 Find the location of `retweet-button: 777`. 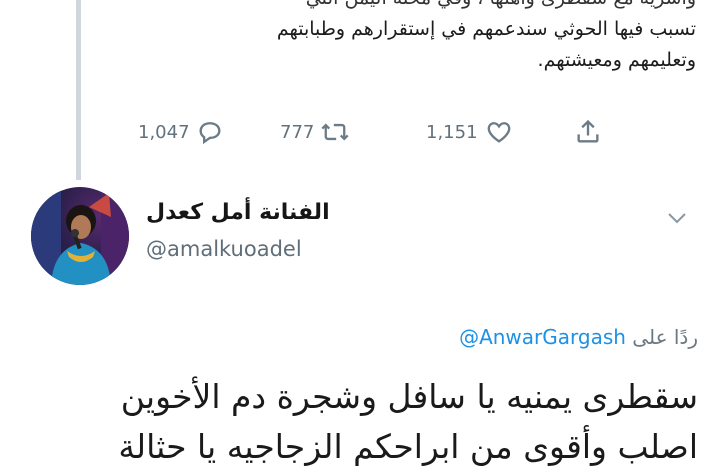

retweet-button: 777 is located at coordinates (315, 132).